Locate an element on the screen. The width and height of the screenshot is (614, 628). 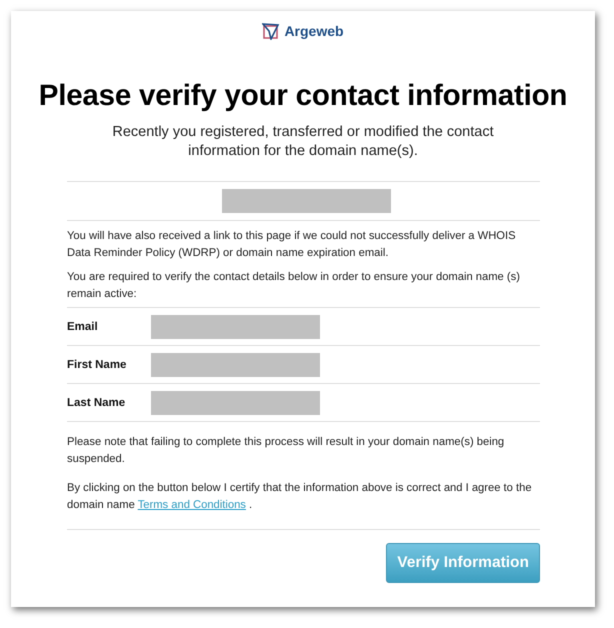
info-text: You will have also received a link to this page if we could not successfully deliver a WHOIS Data Reminder Policy (WDRP) or domain name expiration email. is located at coordinates (292, 245).